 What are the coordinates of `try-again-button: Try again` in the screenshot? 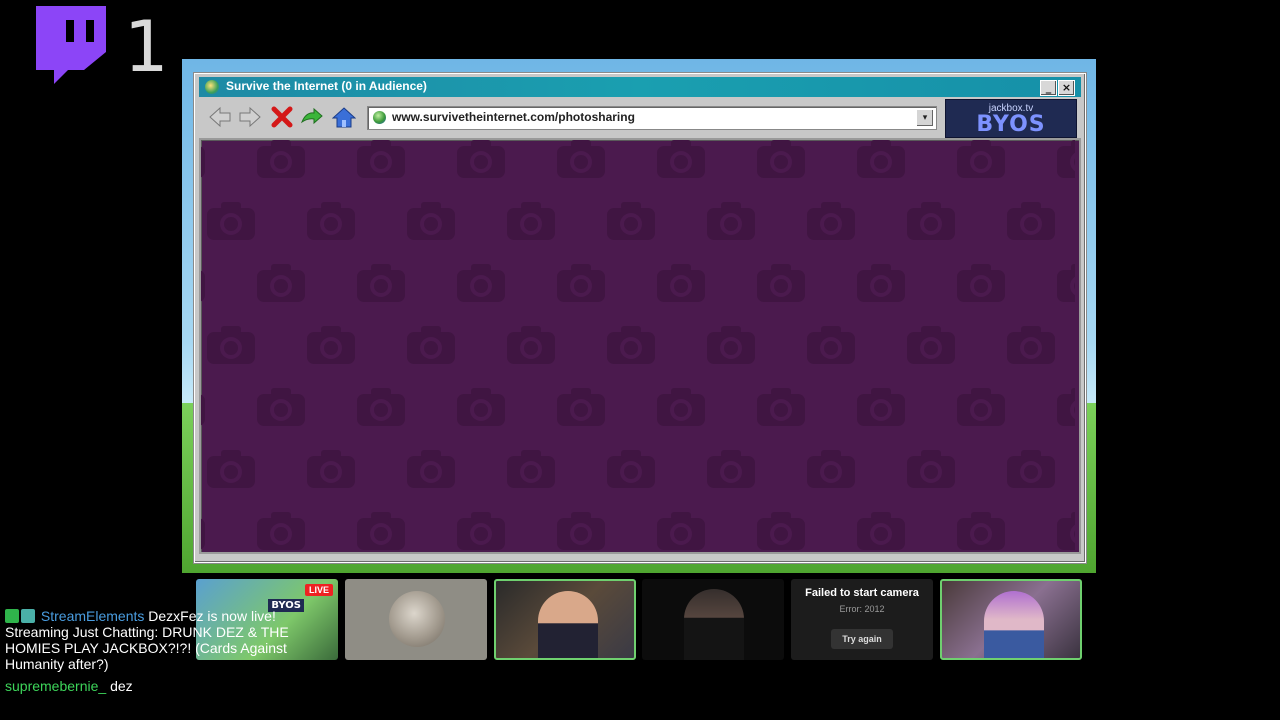 It's located at (862, 639).